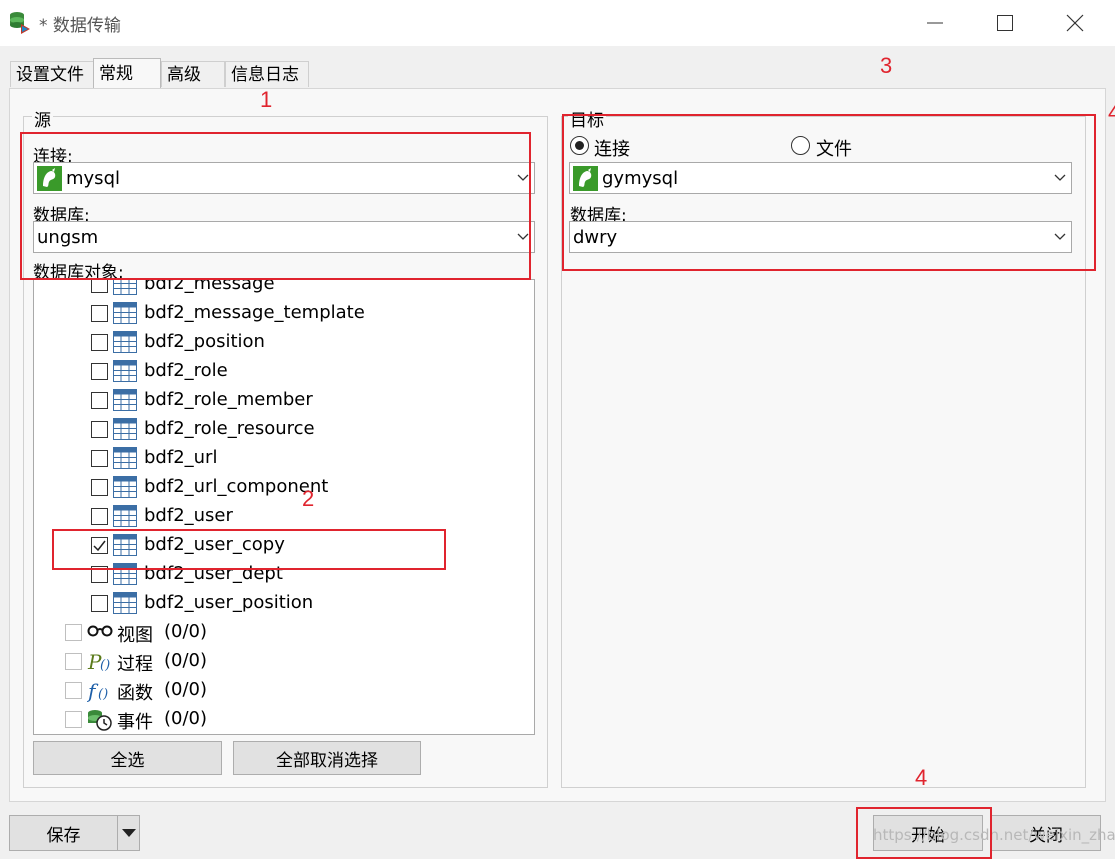 This screenshot has width=1115, height=859. Describe the element at coordinates (284, 458) in the screenshot. I see `table-row: bdf2_url` at that location.